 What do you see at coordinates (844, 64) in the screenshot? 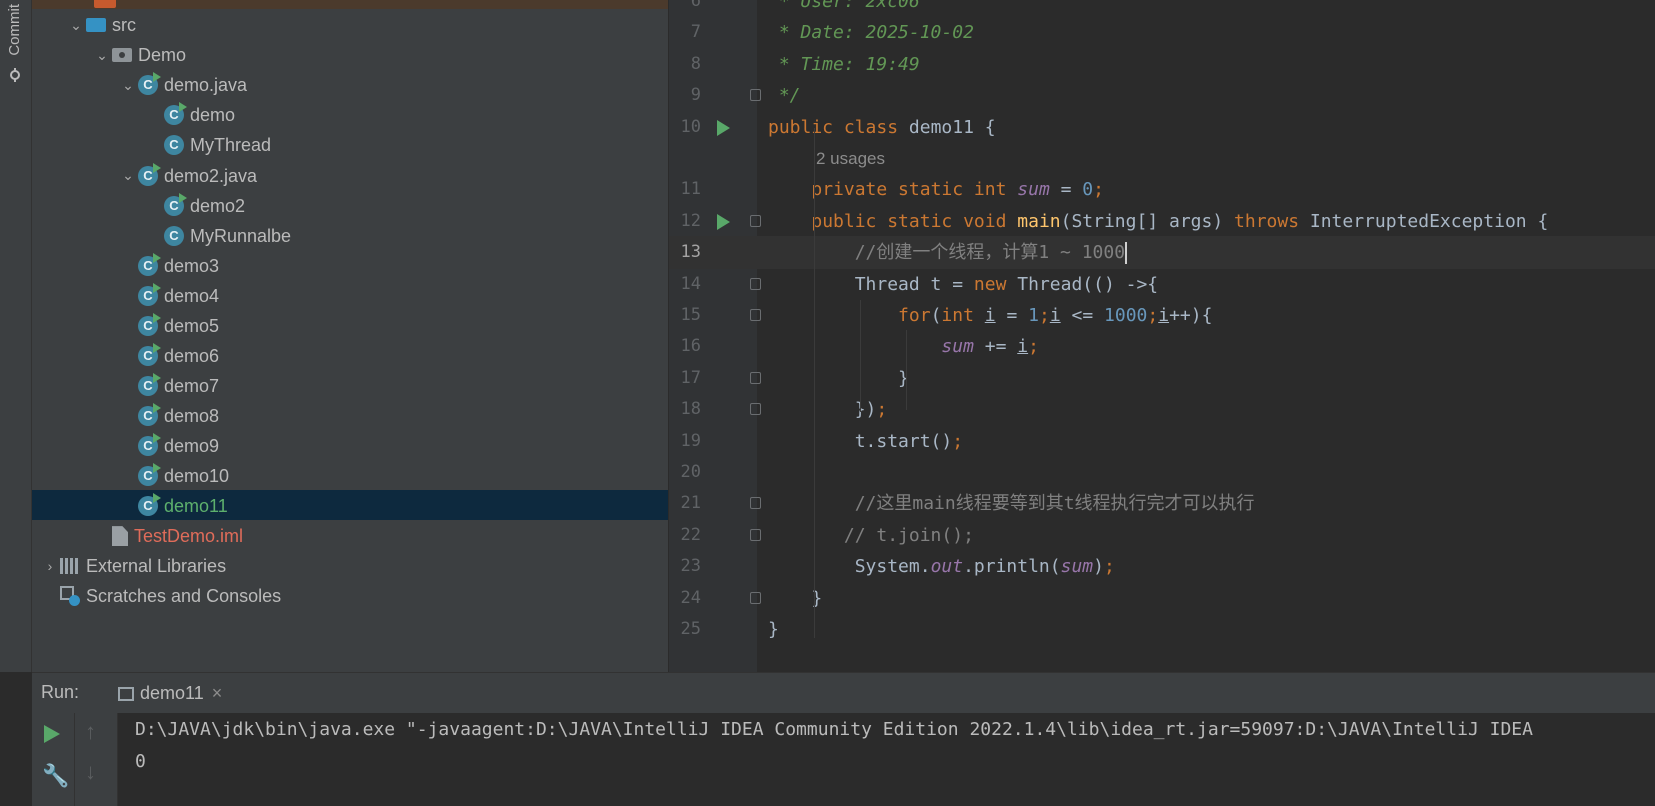
I see `code-text: * Time: 19:49` at bounding box center [844, 64].